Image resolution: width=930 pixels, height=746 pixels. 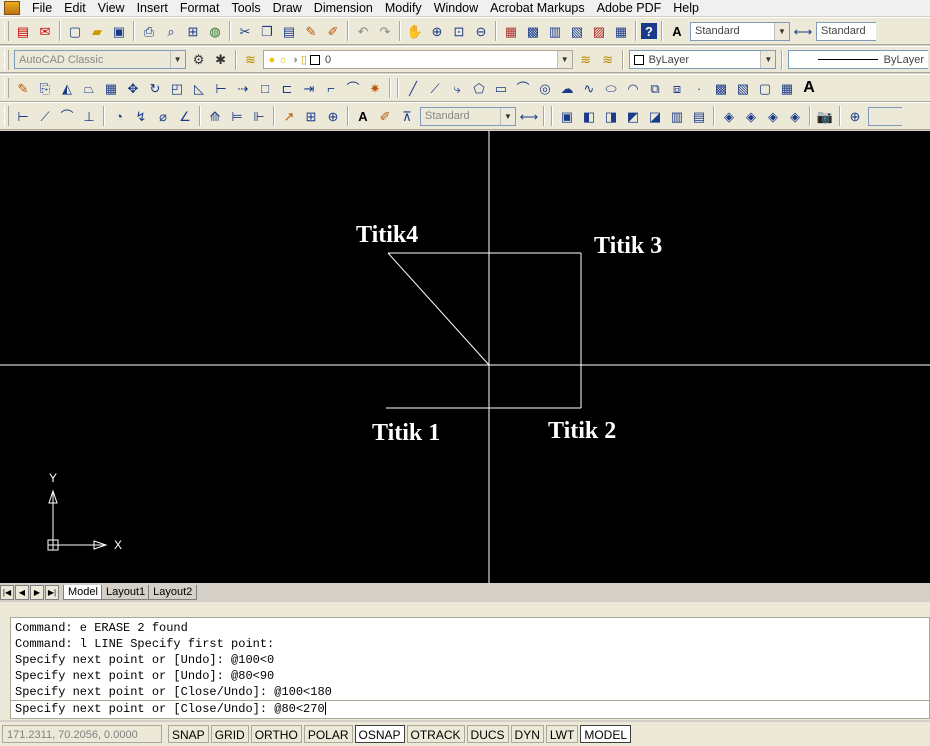 I want to click on front-view-icon: ▥, so click(x=677, y=116).